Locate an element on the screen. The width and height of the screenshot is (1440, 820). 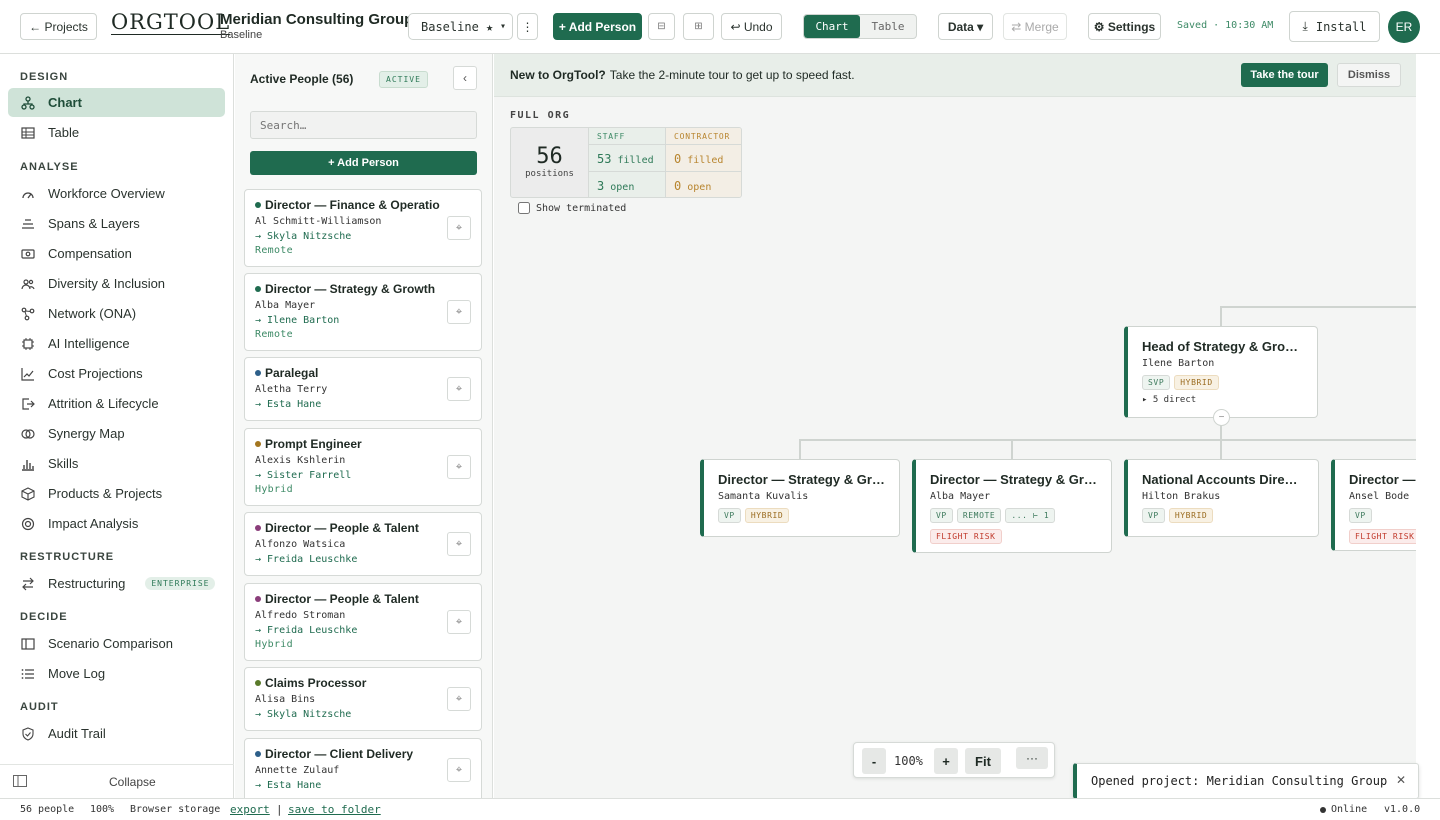
crosshair-icon: ⌖ is located at coordinates (459, 543).